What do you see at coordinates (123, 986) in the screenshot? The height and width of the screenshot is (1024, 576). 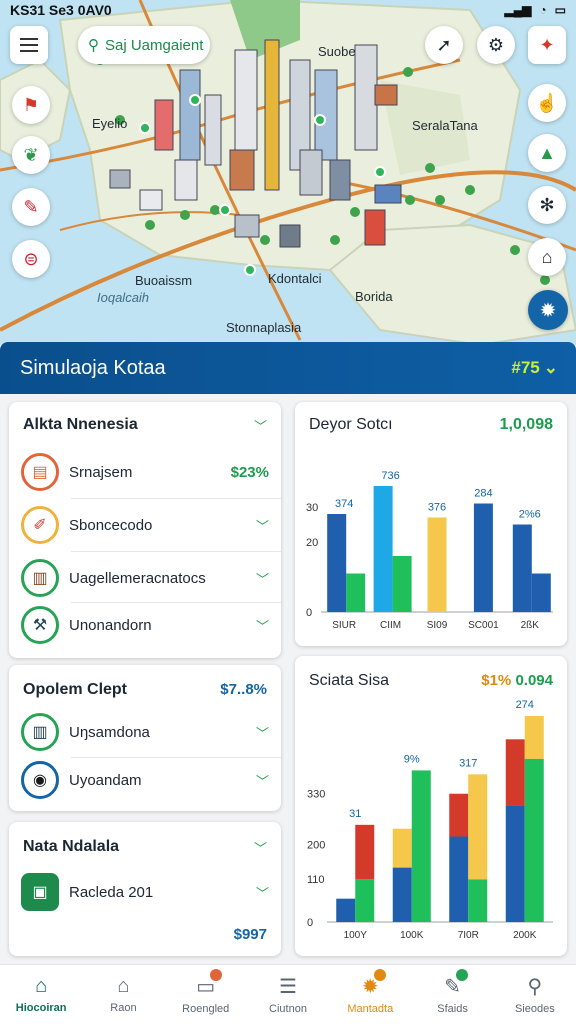 I see `building-icon: ⌂` at bounding box center [123, 986].